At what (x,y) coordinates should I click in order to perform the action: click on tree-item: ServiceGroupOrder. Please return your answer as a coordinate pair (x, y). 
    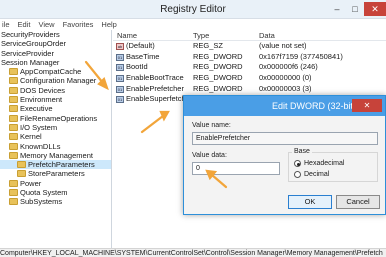
    Looking at the image, I should click on (55, 43).